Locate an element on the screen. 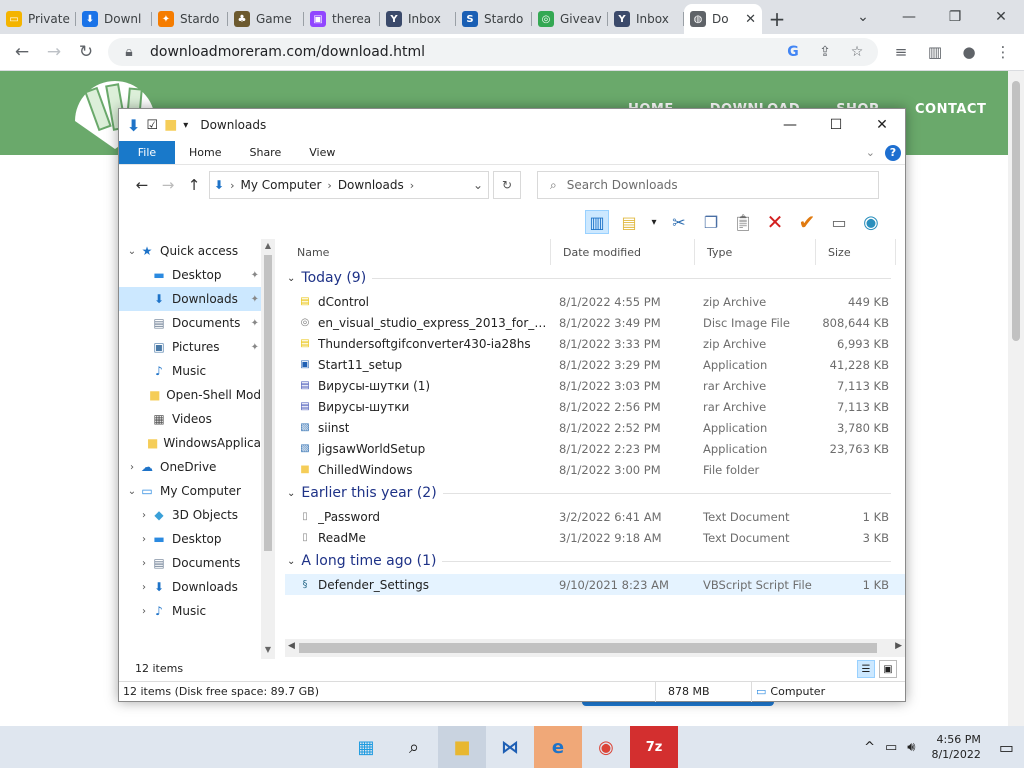  properties-icon: ▭ is located at coordinates (839, 222).